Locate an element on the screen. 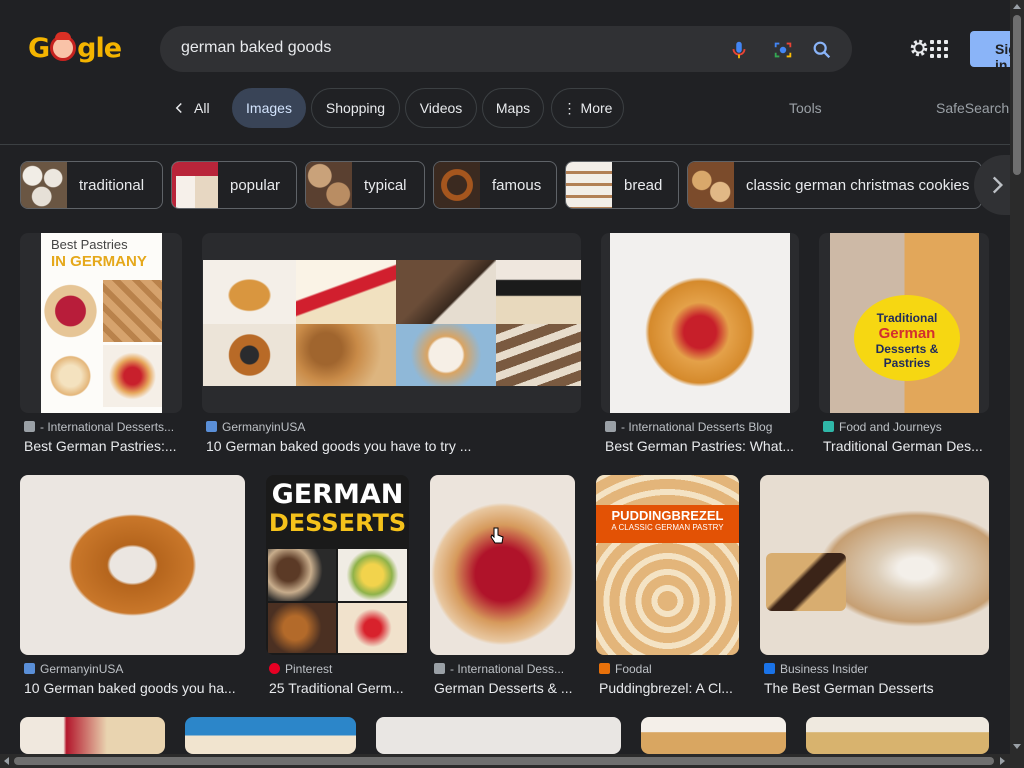 Image resolution: width=1024 pixels, height=768 pixels. tab-all-label: All is located at coordinates (202, 108).